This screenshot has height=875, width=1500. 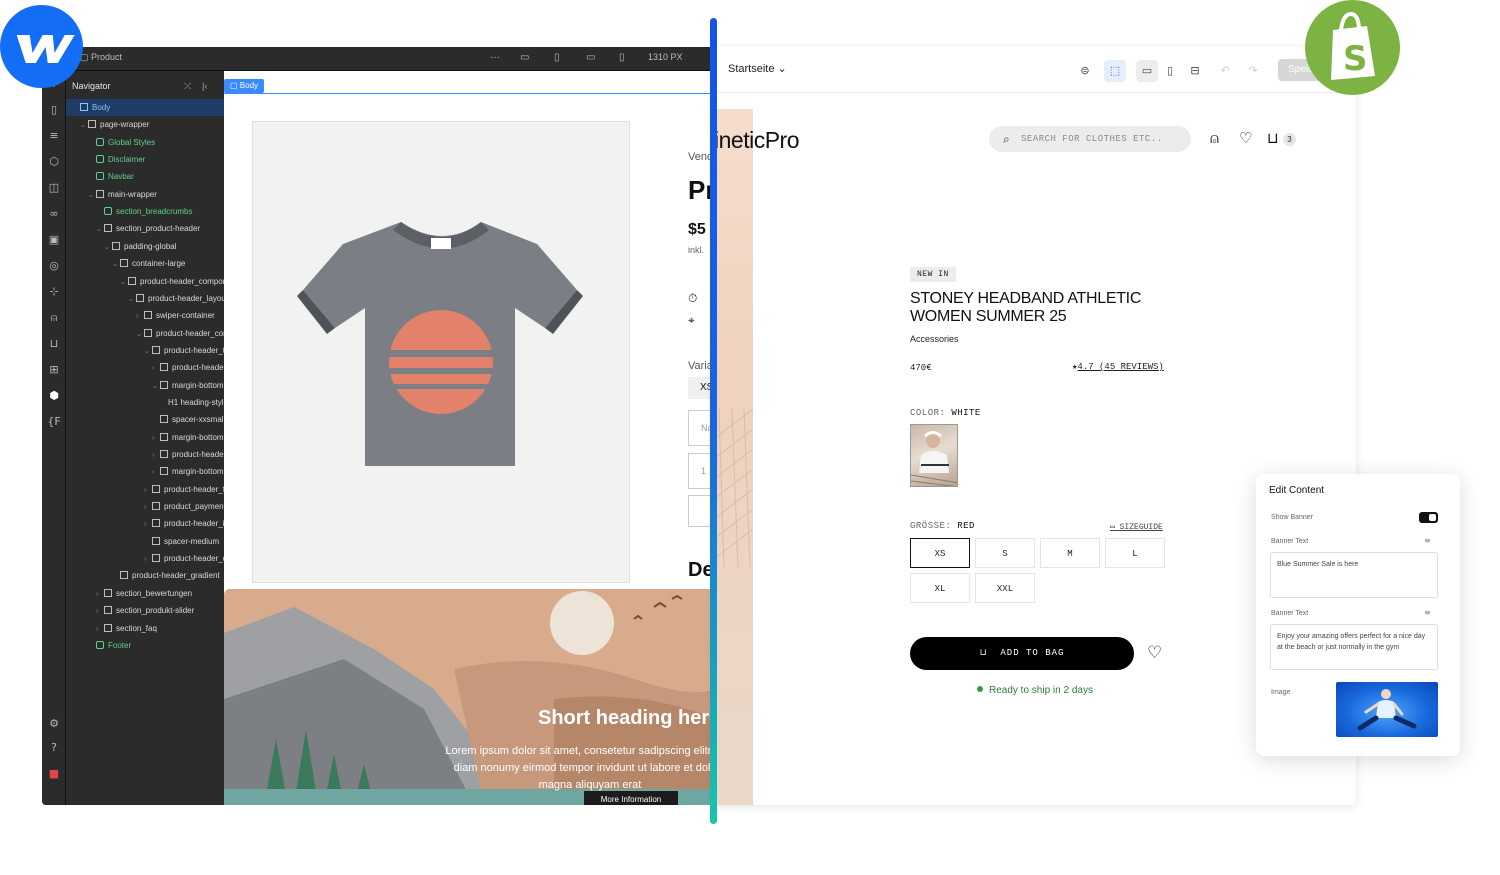 I want to click on assets-icon: ▣, so click(x=54, y=240).